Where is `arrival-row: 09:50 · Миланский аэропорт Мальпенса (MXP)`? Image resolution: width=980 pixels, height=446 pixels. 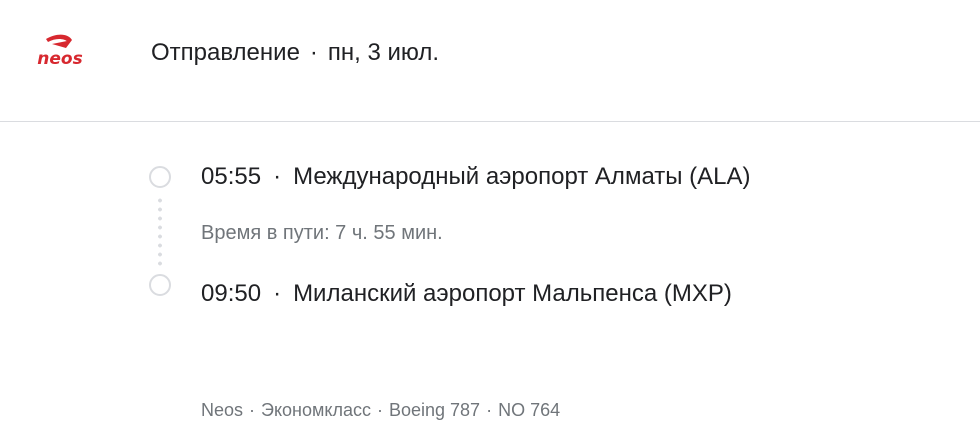 arrival-row: 09:50 · Миланский аэропорт Мальпенса (MXP) is located at coordinates (466, 294).